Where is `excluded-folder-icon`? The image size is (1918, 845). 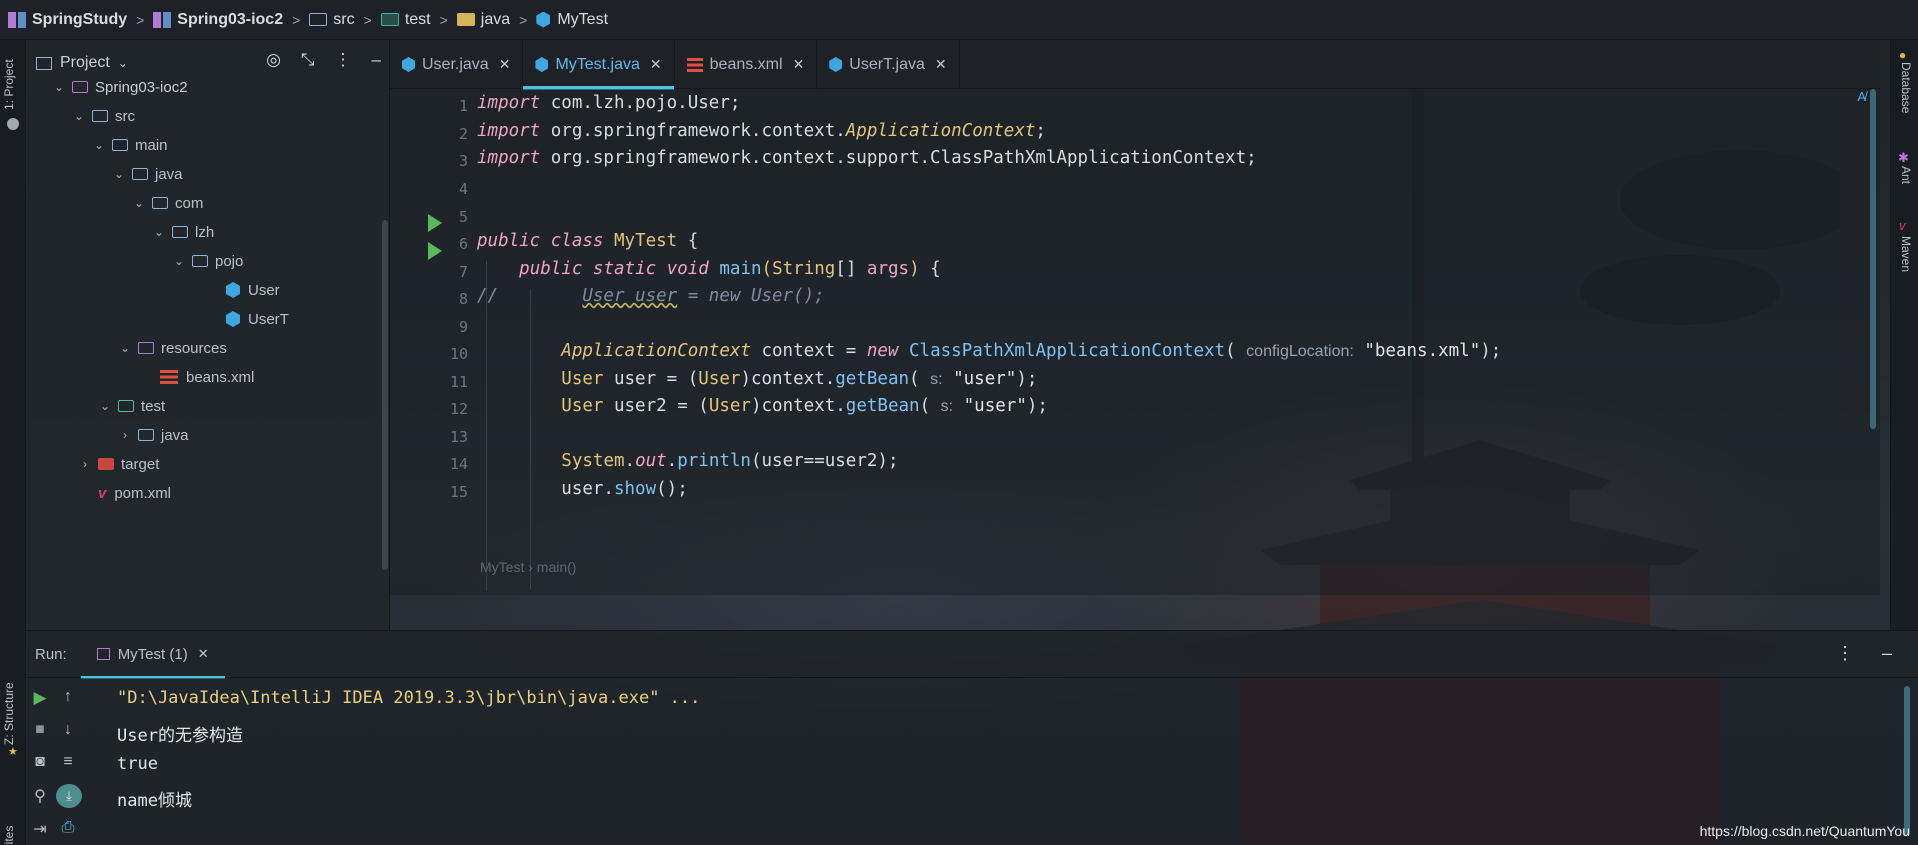 excluded-folder-icon is located at coordinates (106, 464).